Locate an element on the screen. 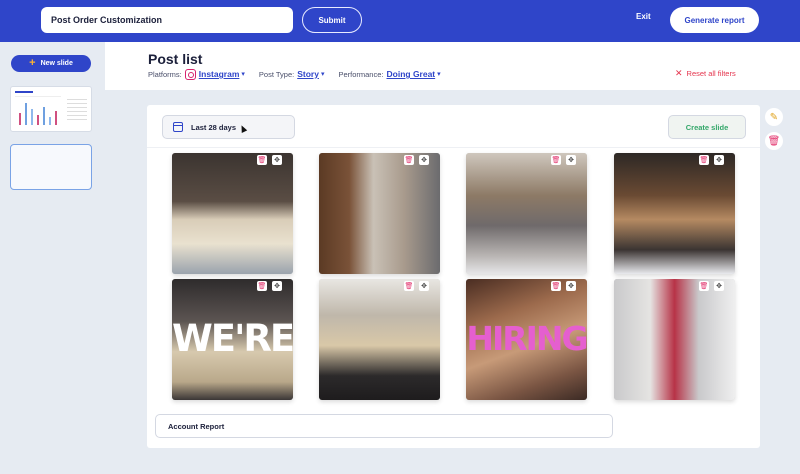 Image resolution: width=800 pixels, height=474 pixels. top-bar: Submit Exit Generate report is located at coordinates (400, 21).